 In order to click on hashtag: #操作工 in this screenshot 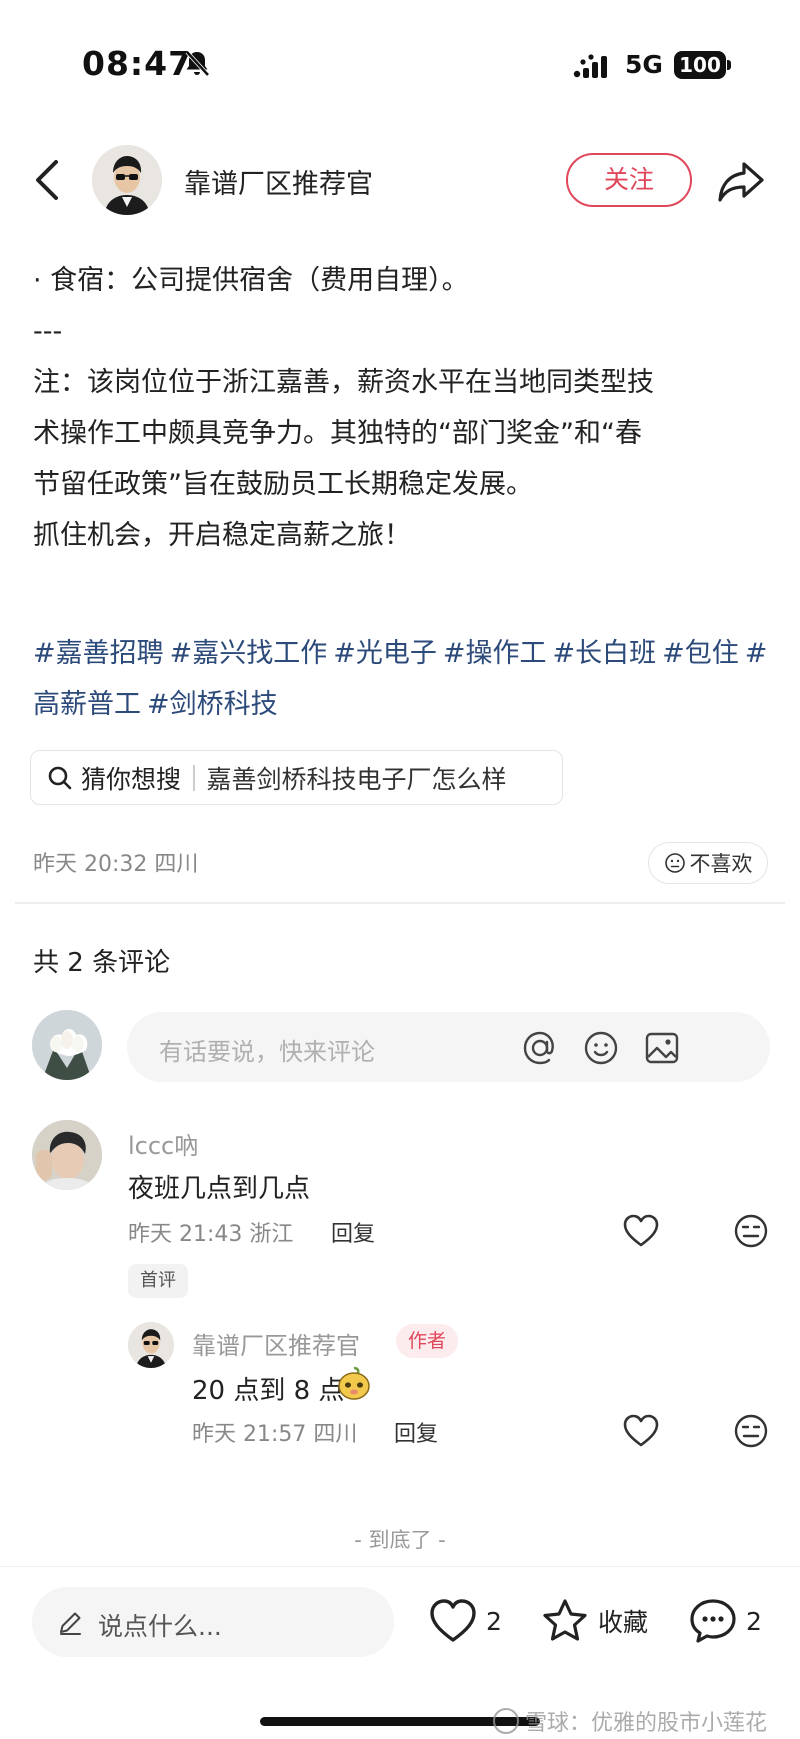, I will do `click(495, 653)`.